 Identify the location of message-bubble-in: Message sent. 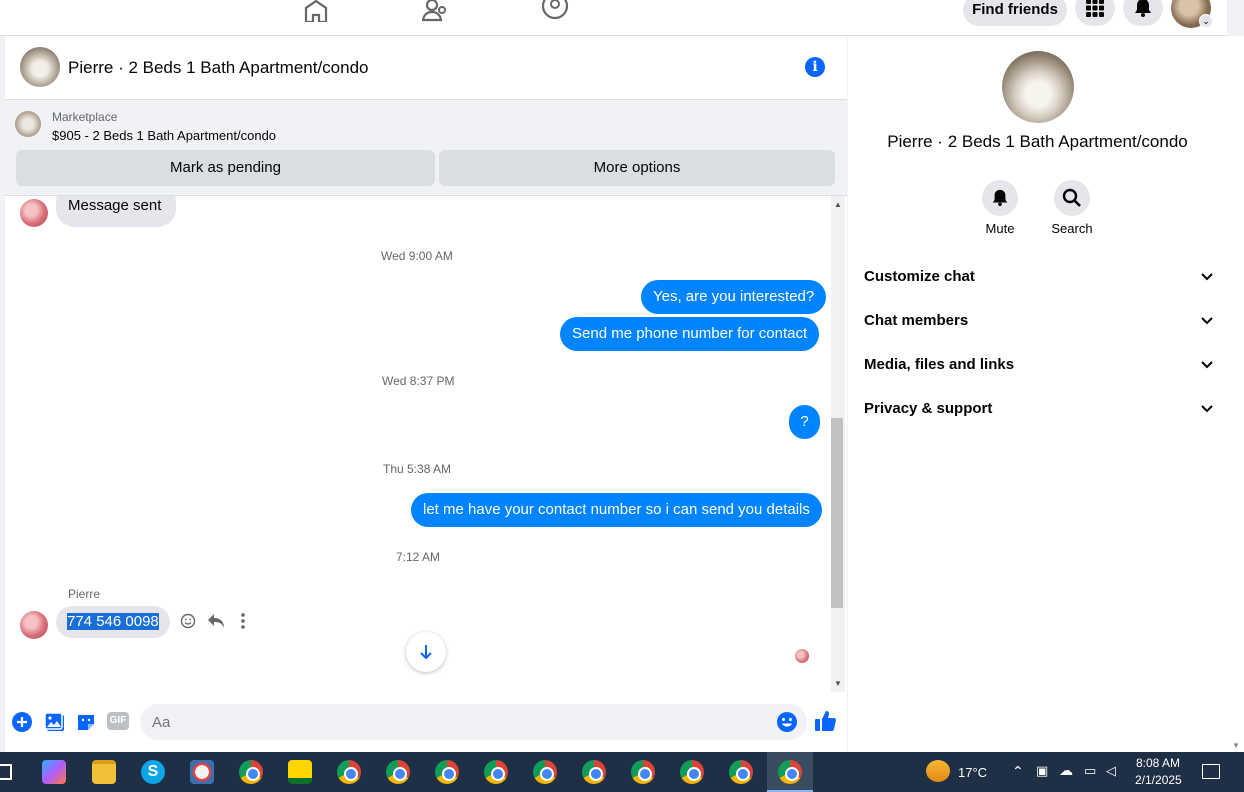
(116, 211).